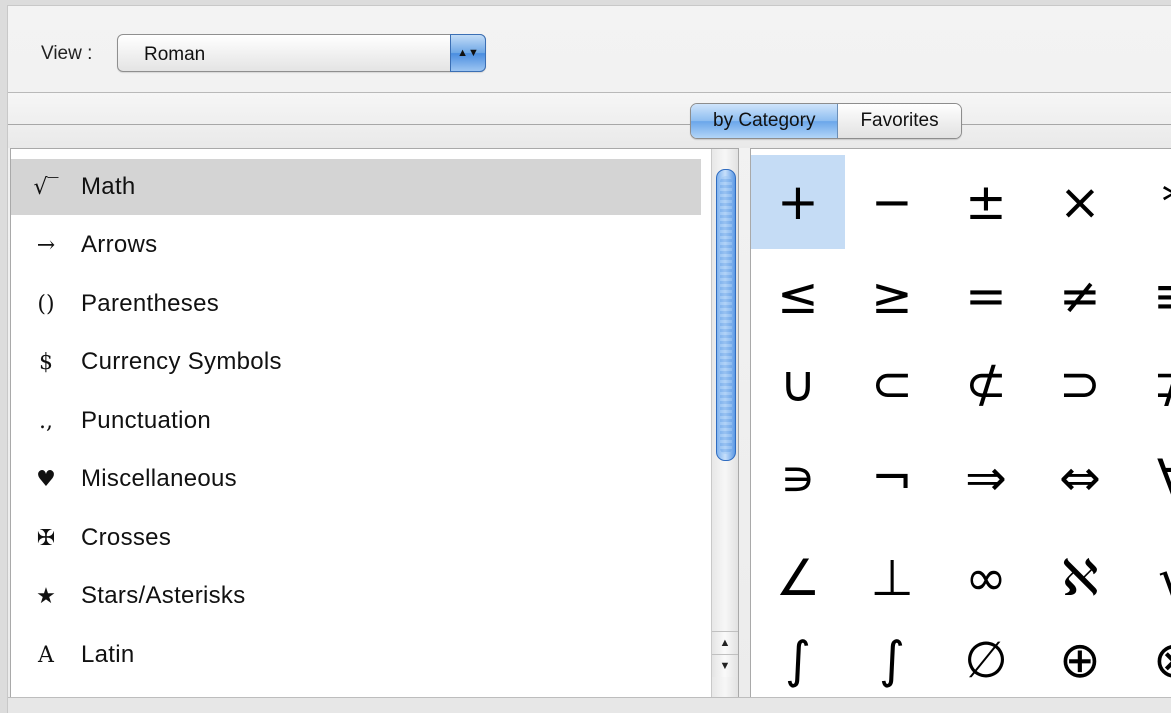  Describe the element at coordinates (46, 655) in the screenshot. I see `latin-a-icon: A` at that location.